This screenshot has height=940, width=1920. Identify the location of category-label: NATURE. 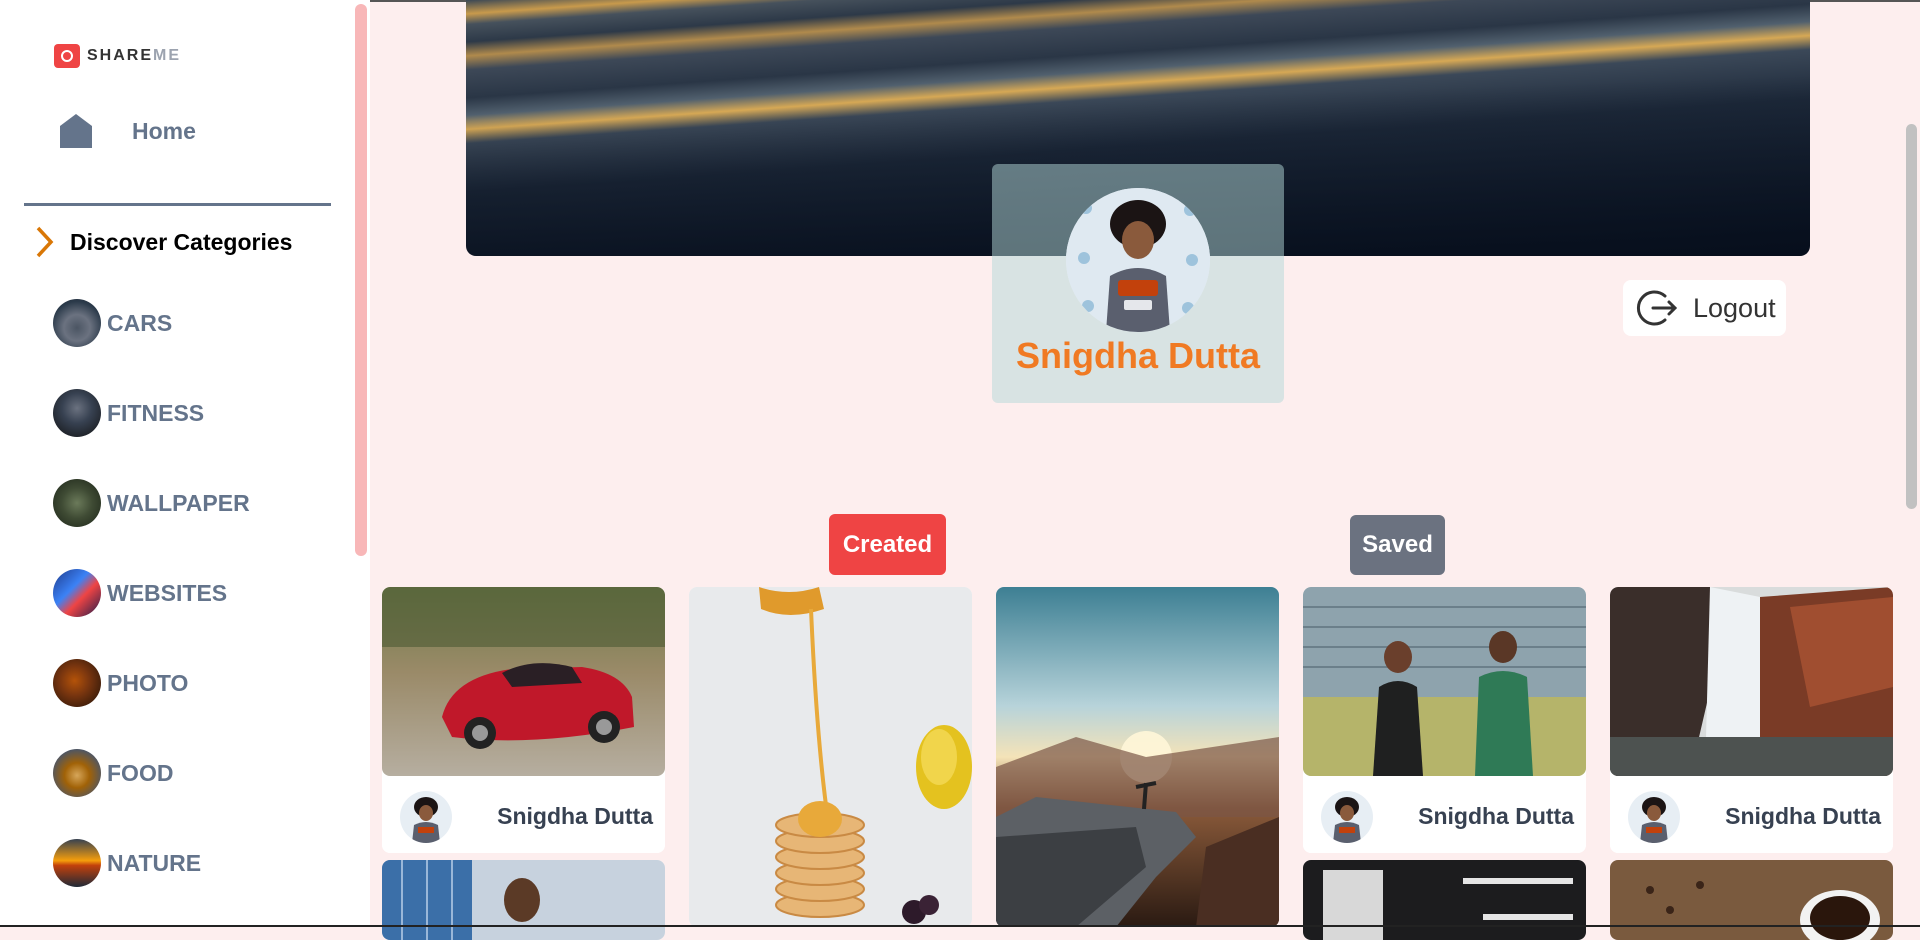
(154, 862).